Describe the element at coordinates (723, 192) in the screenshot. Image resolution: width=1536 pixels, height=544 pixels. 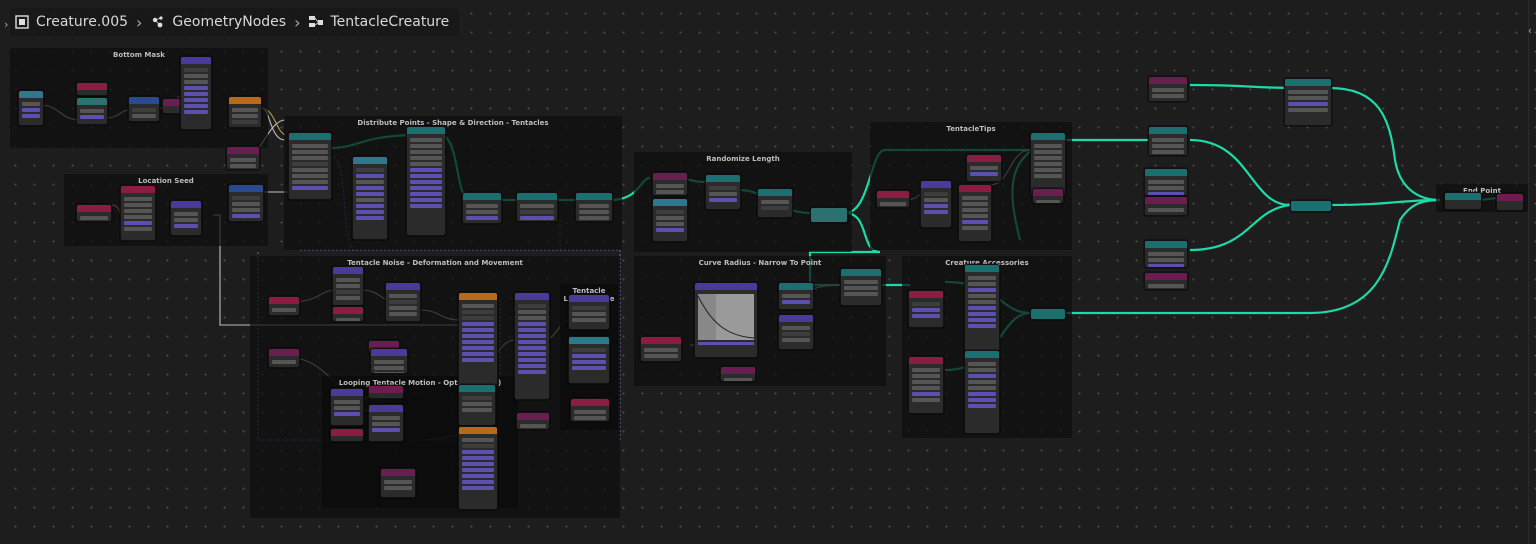
I see `node-trim-curve` at that location.